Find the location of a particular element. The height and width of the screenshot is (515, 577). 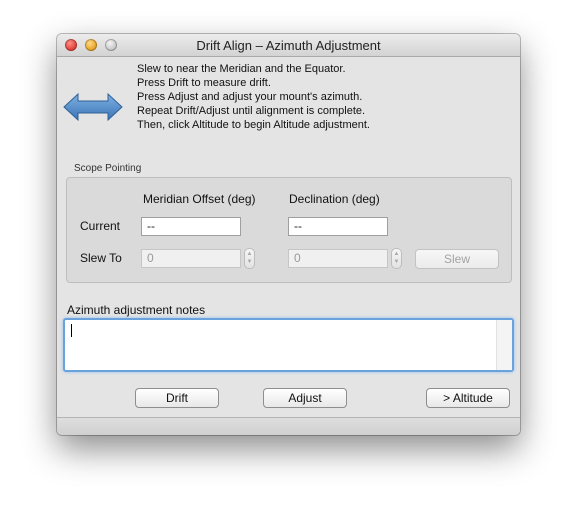

slew-declination-stepper: ▲ ▼ is located at coordinates (396, 258).